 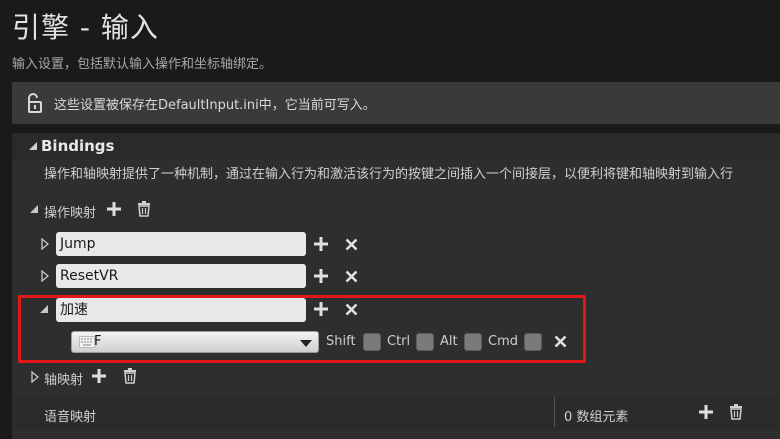 I want to click on delete-action-mappings-icon, so click(x=144, y=209).